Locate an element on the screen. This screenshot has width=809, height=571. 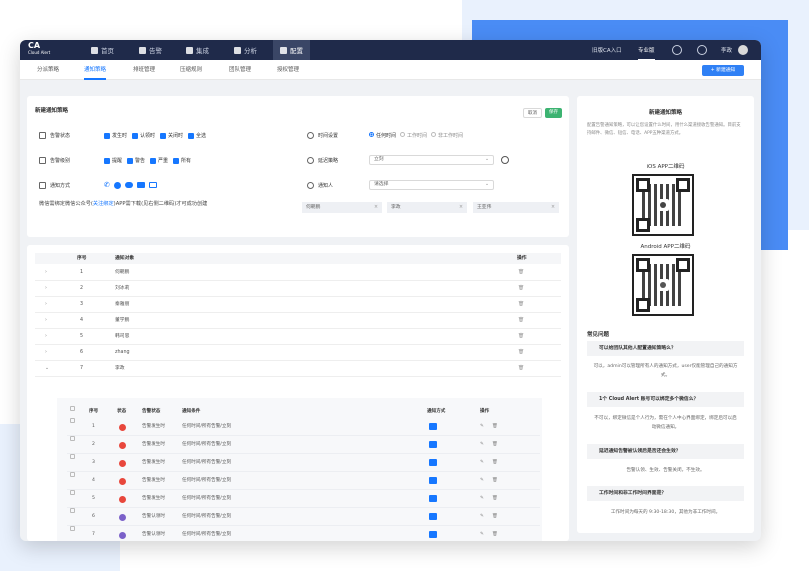
subtable-row: 6 告警认领时 任何时间/所有告警/立刻 ✎ 🗑 is located at coordinates (303, 517).